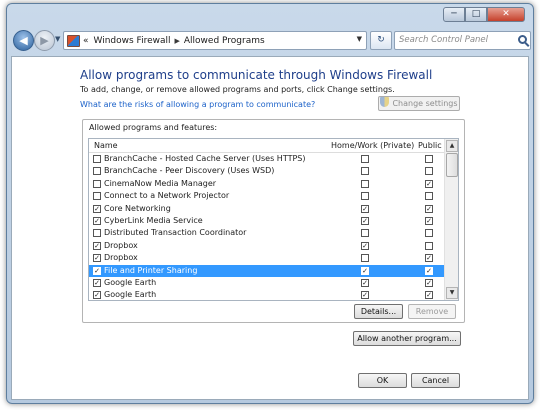 Image resolution: width=540 pixels, height=410 pixels. Describe the element at coordinates (372, 145) in the screenshot. I see `column-home-work: Home/Work (Private)` at that location.